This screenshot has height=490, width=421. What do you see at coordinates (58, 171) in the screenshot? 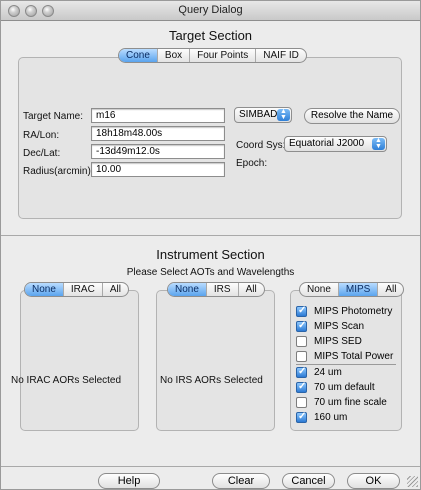
I see `radius-label: Radius(arcmin):` at bounding box center [58, 171].